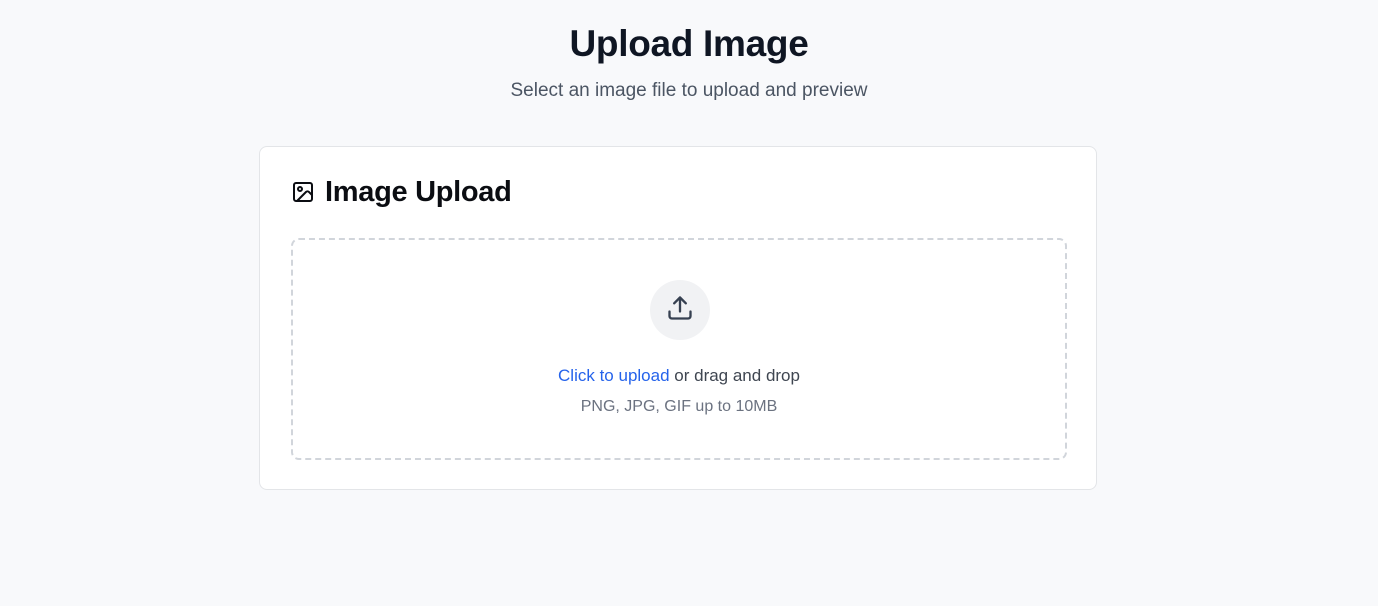  I want to click on dropzone-instructions: Click to upload or drag and drop, so click(679, 376).